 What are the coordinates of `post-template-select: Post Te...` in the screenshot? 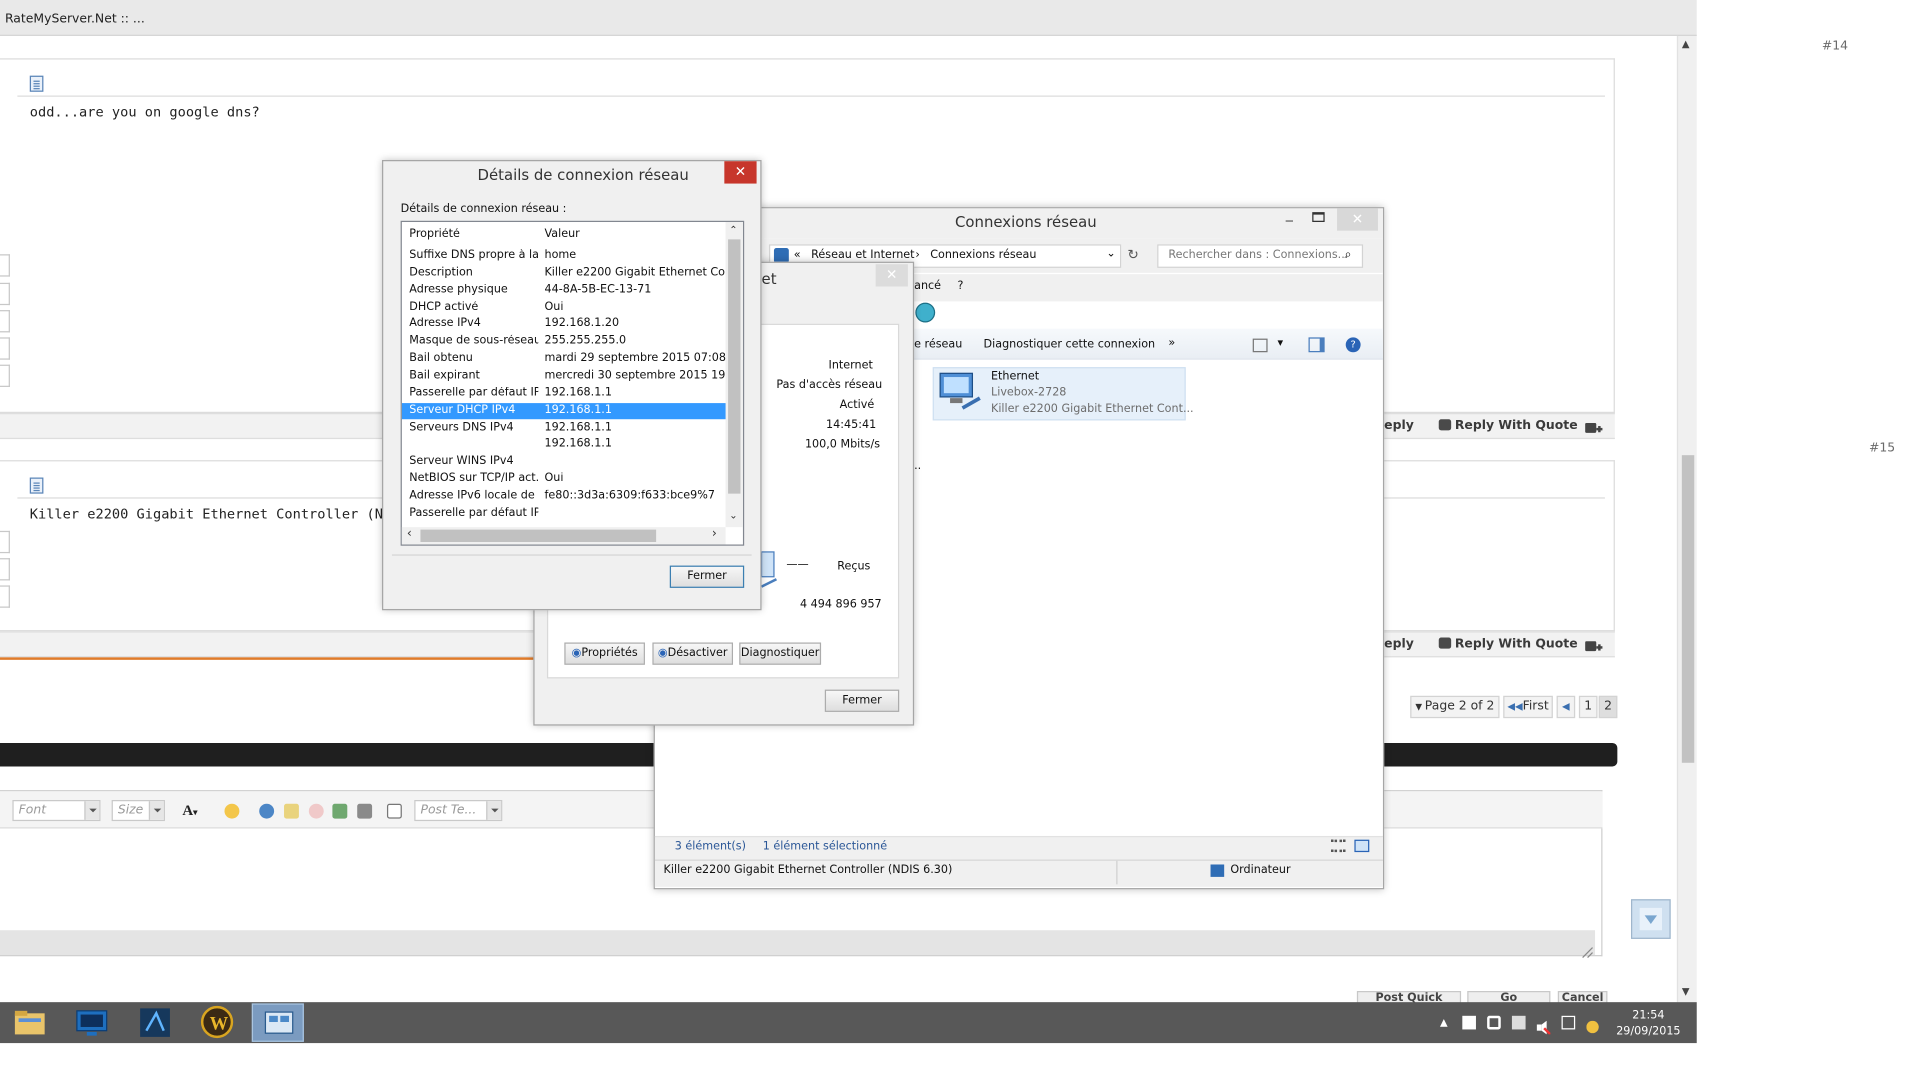 It's located at (458, 810).